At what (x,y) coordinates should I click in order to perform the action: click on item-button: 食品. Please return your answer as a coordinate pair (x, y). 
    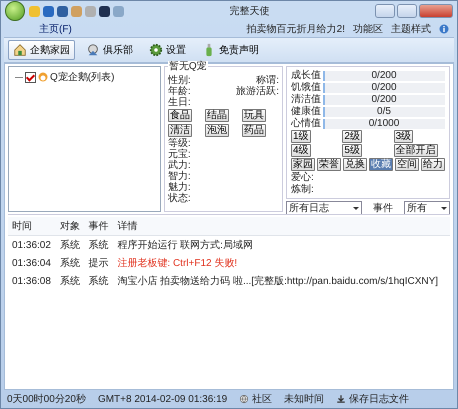
    Looking at the image, I should click on (180, 115).